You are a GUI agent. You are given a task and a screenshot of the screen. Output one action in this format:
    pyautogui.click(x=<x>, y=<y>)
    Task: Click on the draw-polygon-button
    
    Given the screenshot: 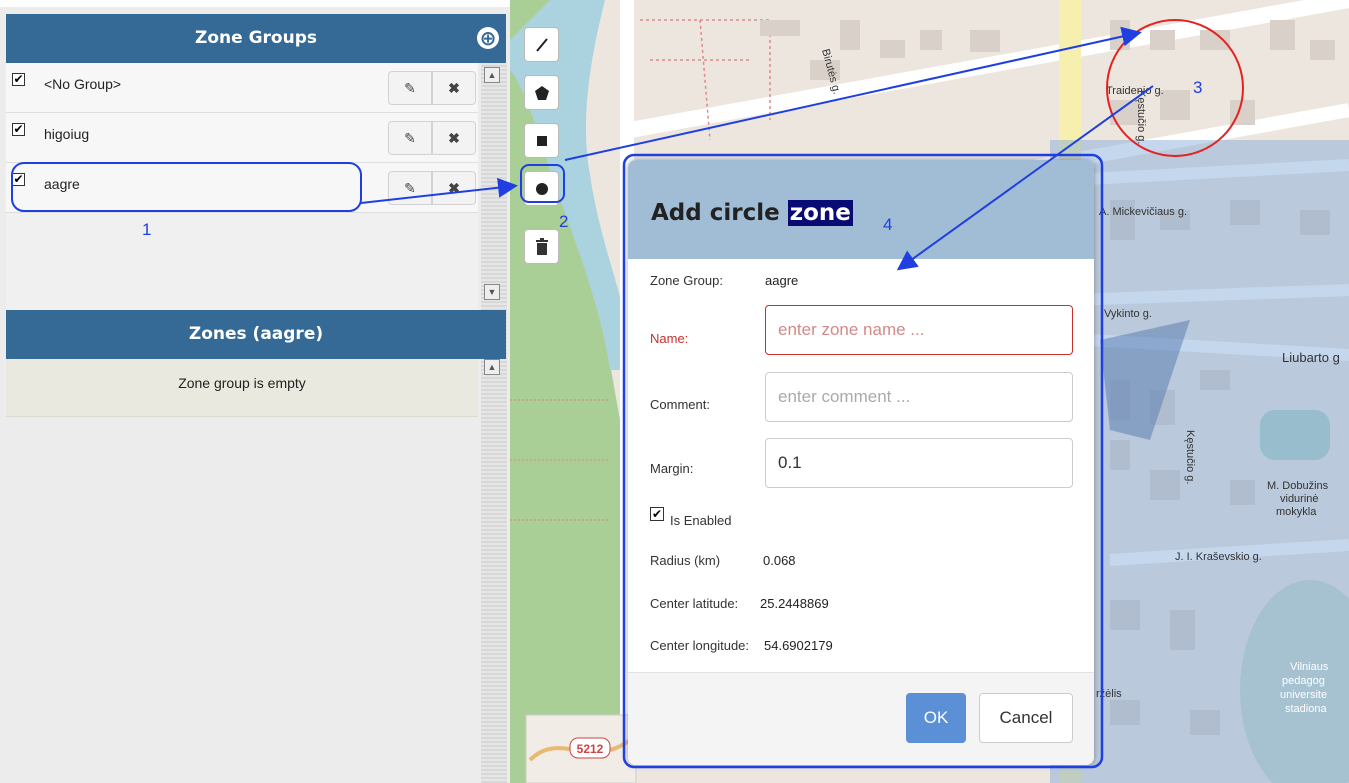 What is the action you would take?
    pyautogui.click(x=541, y=92)
    